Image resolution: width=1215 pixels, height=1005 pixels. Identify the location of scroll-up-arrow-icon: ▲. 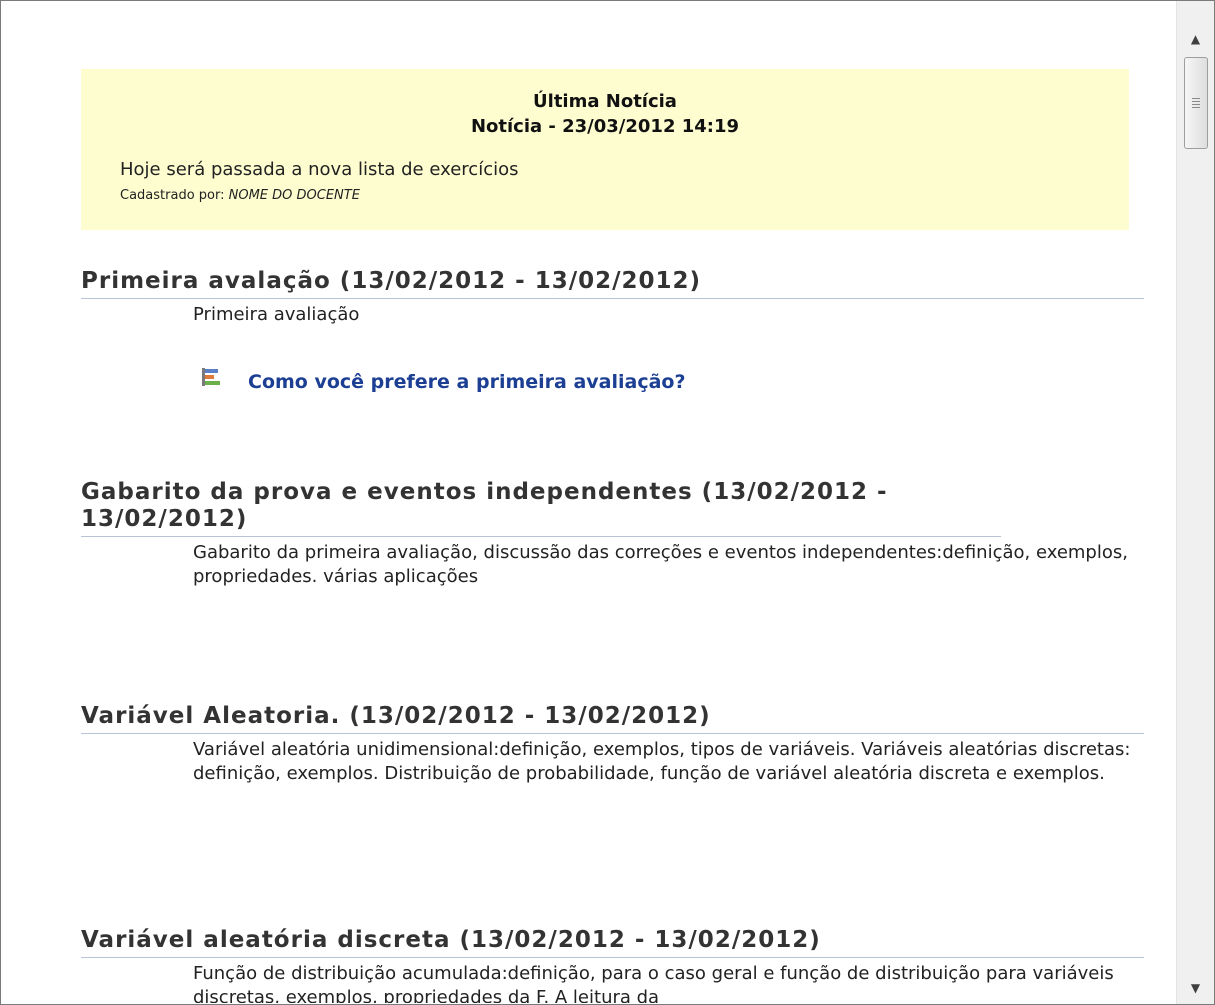
(1195, 39).